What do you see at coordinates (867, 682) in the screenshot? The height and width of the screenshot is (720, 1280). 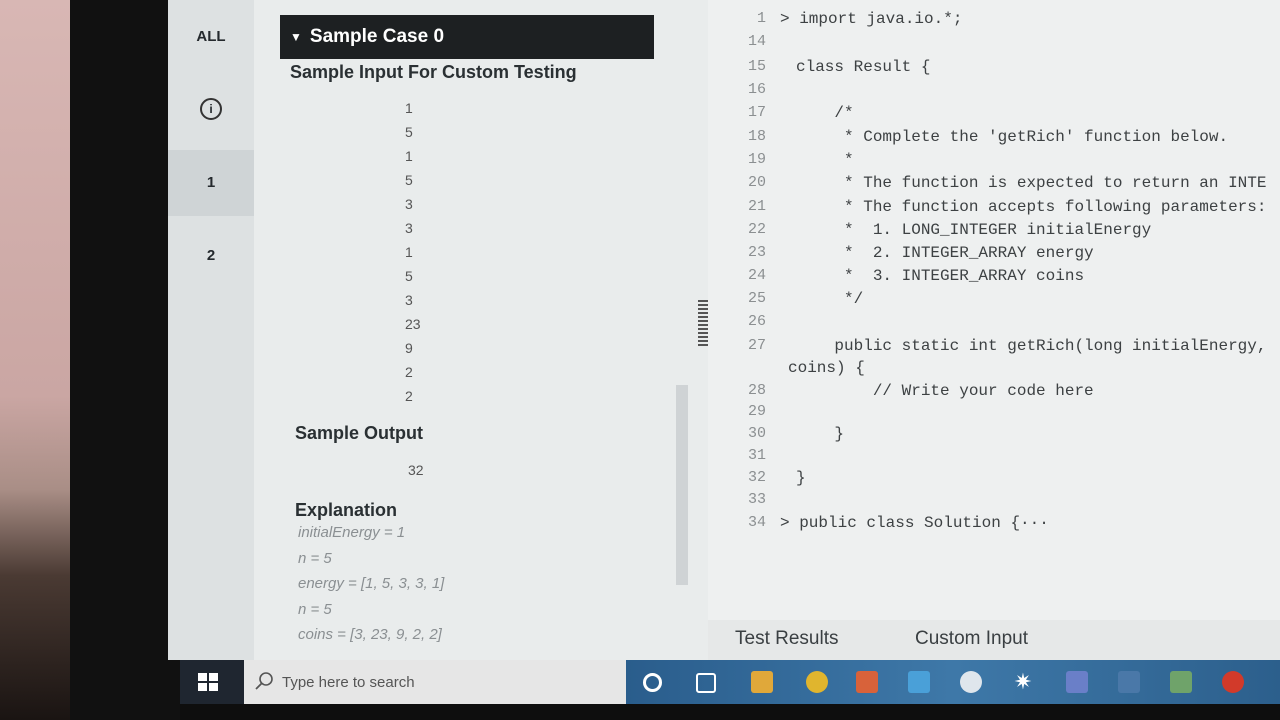 I see `app-icon-orange` at bounding box center [867, 682].